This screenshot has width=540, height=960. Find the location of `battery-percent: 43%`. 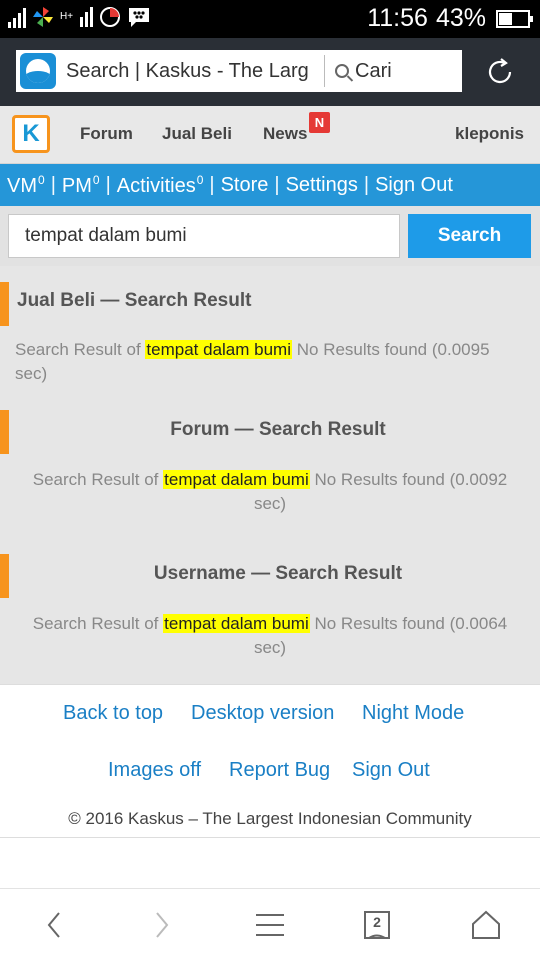

battery-percent: 43% is located at coordinates (460, 18).